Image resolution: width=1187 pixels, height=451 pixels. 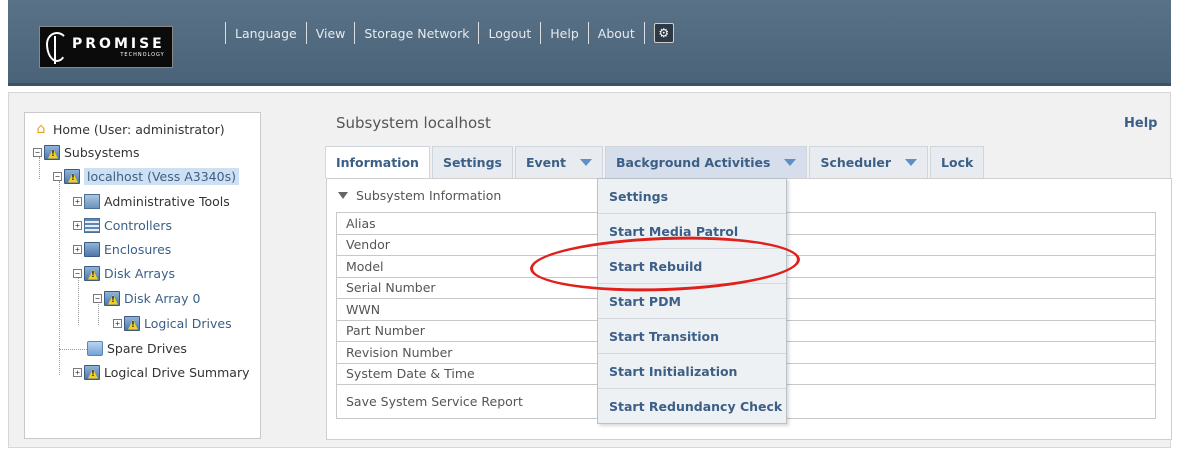 I want to click on menu-item-start-initialization: Start Initialization, so click(x=692, y=371).